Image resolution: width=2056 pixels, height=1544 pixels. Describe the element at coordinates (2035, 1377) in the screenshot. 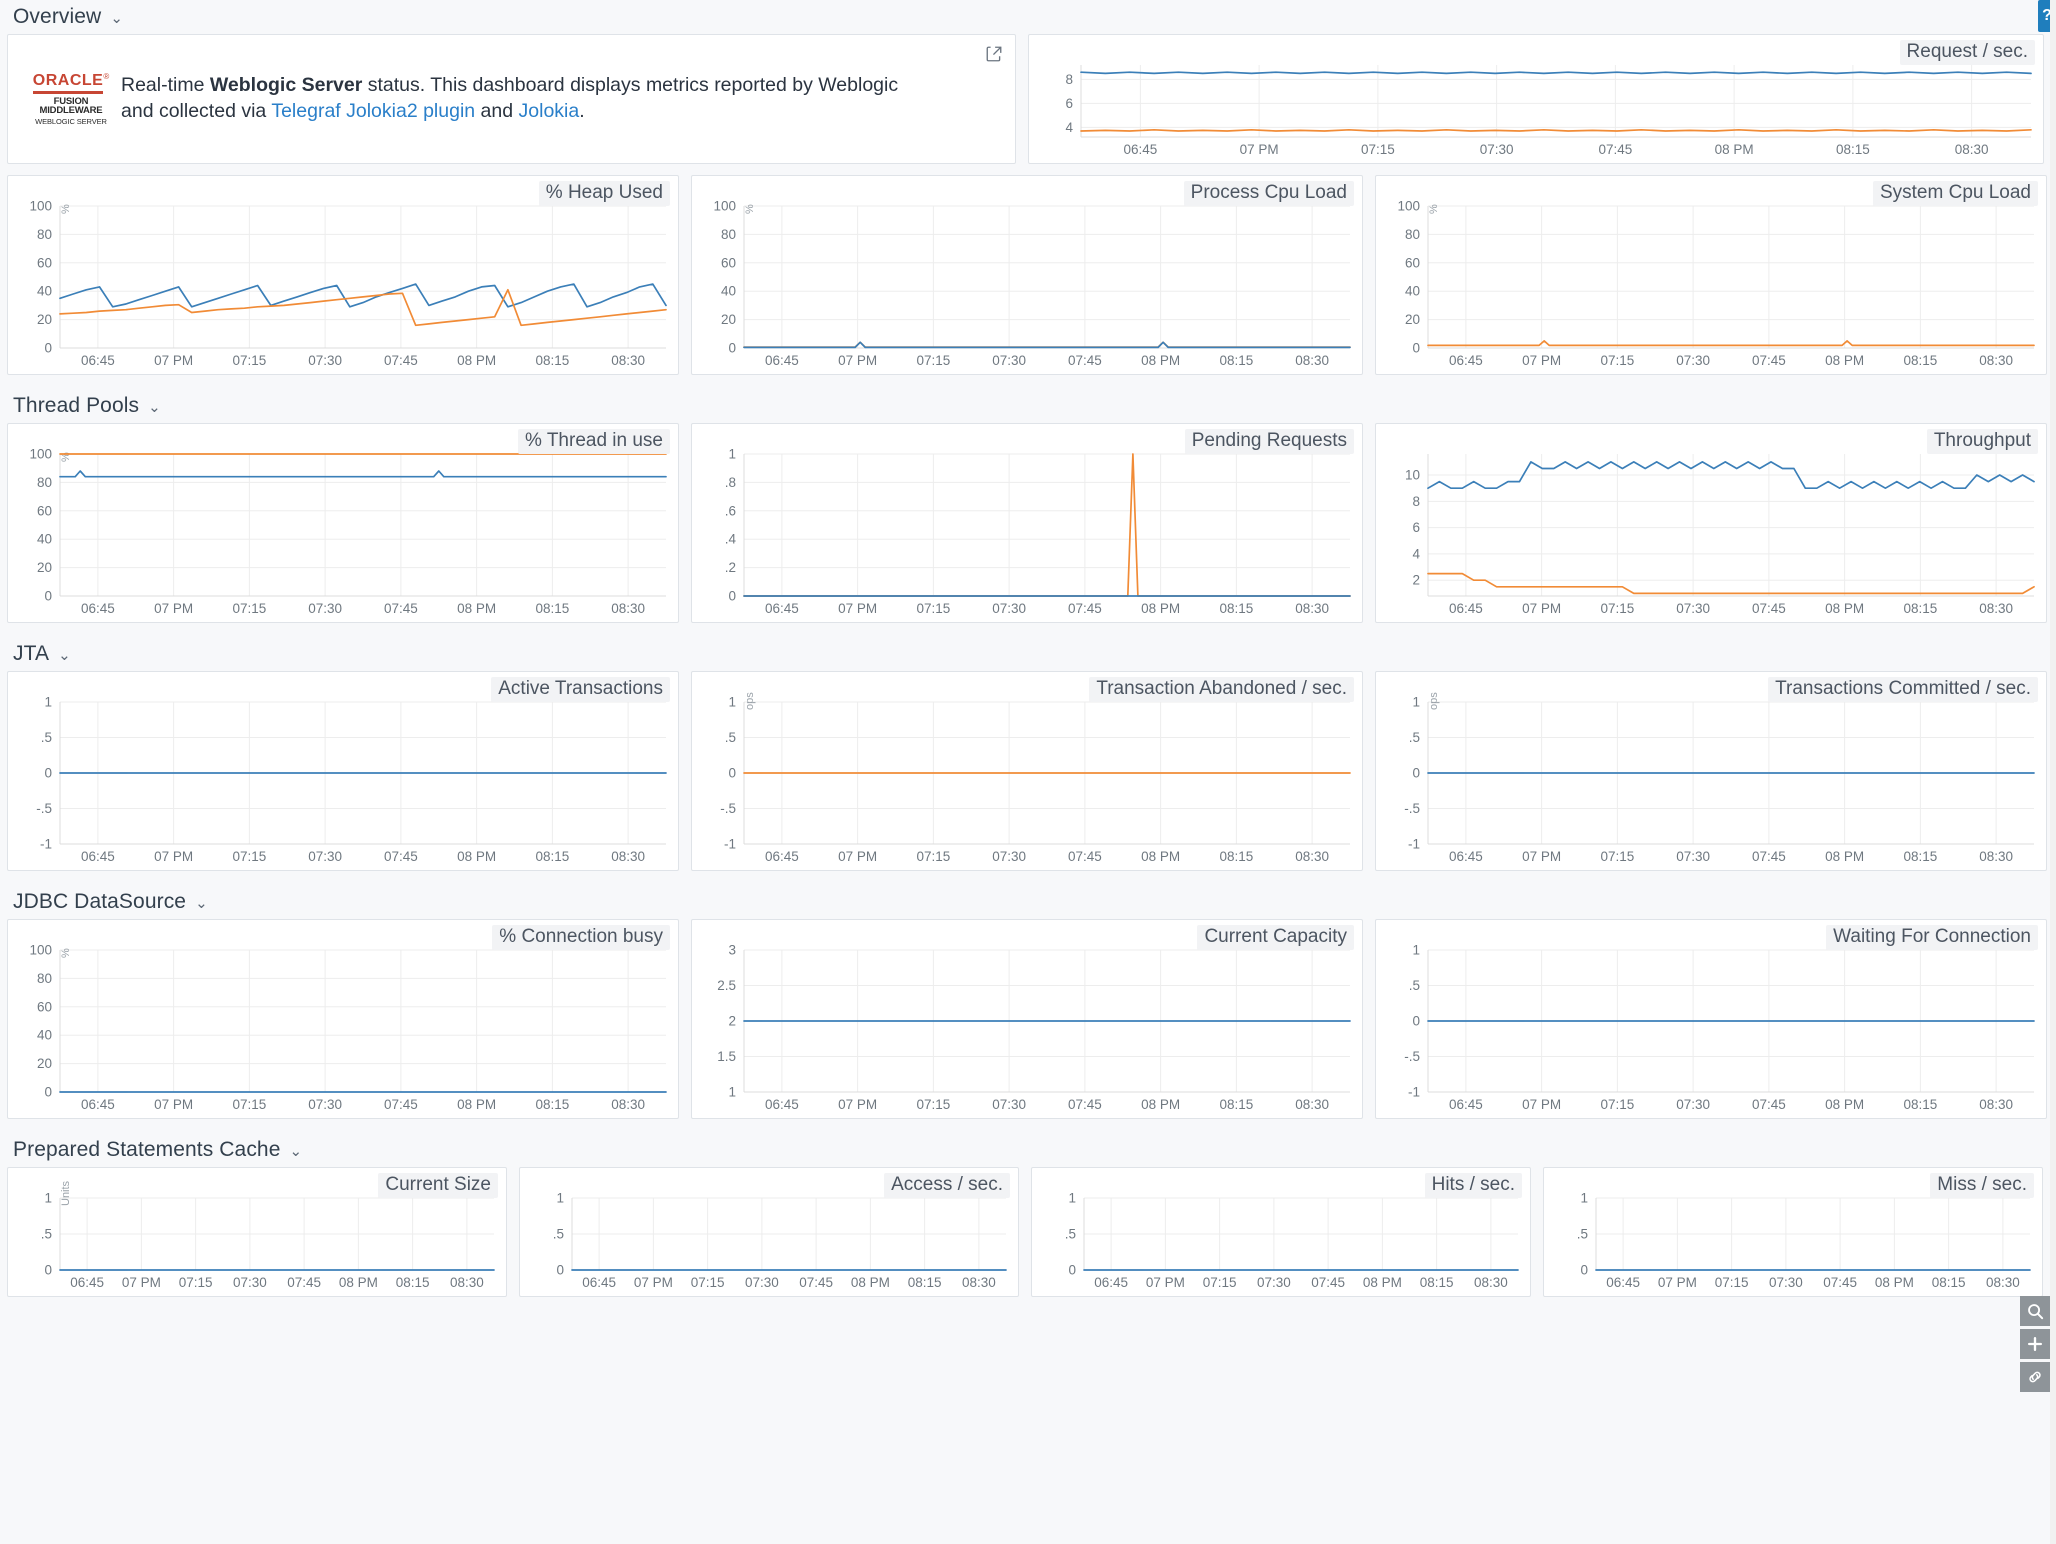

I see `link-button` at that location.